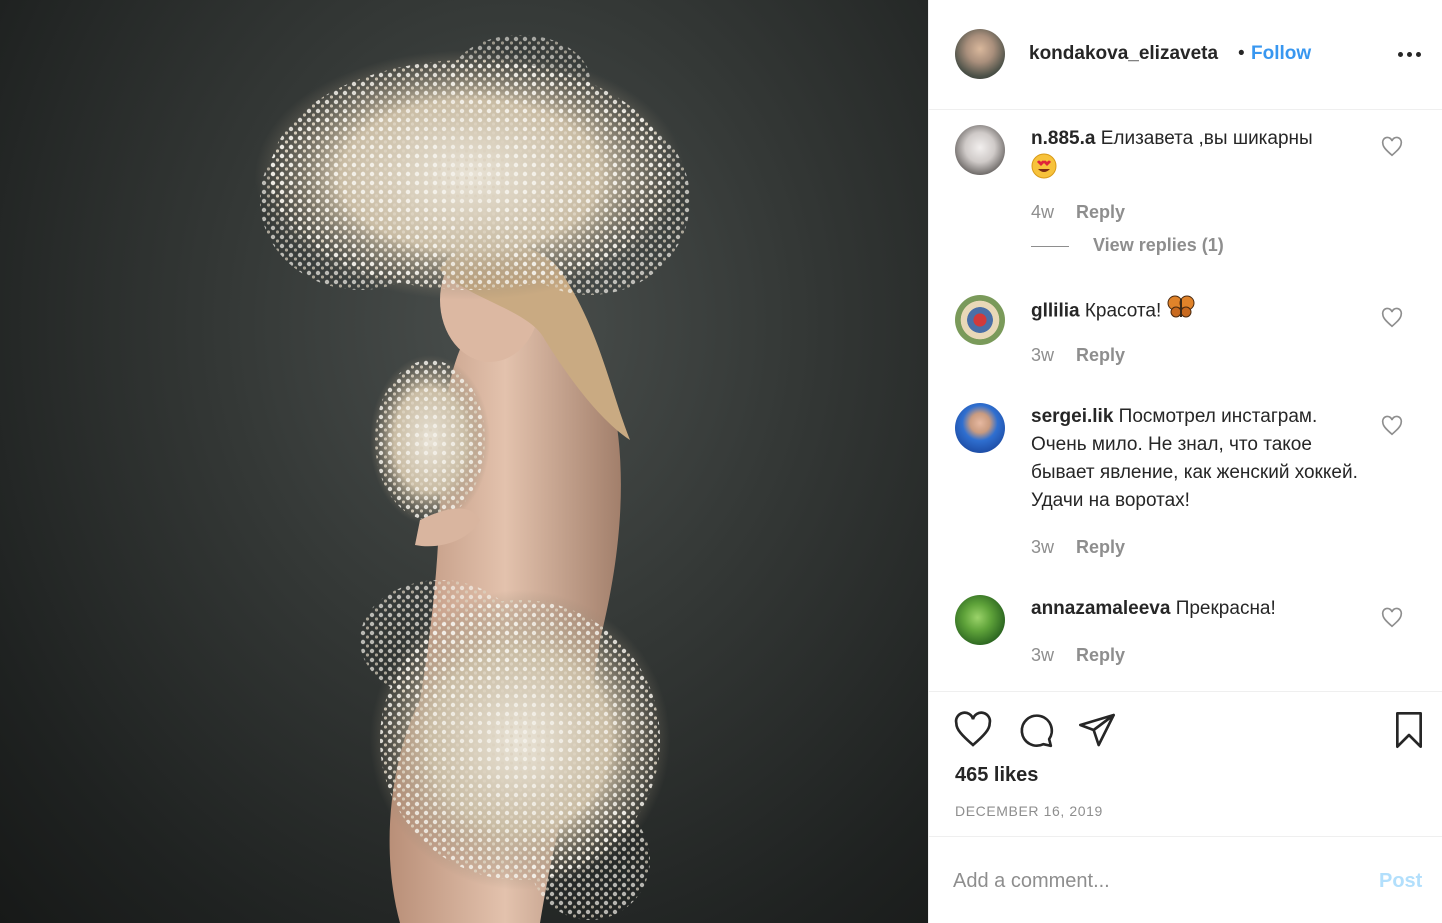 This screenshot has width=1442, height=923. What do you see at coordinates (980, 54) in the screenshot?
I see `author-avatar` at bounding box center [980, 54].